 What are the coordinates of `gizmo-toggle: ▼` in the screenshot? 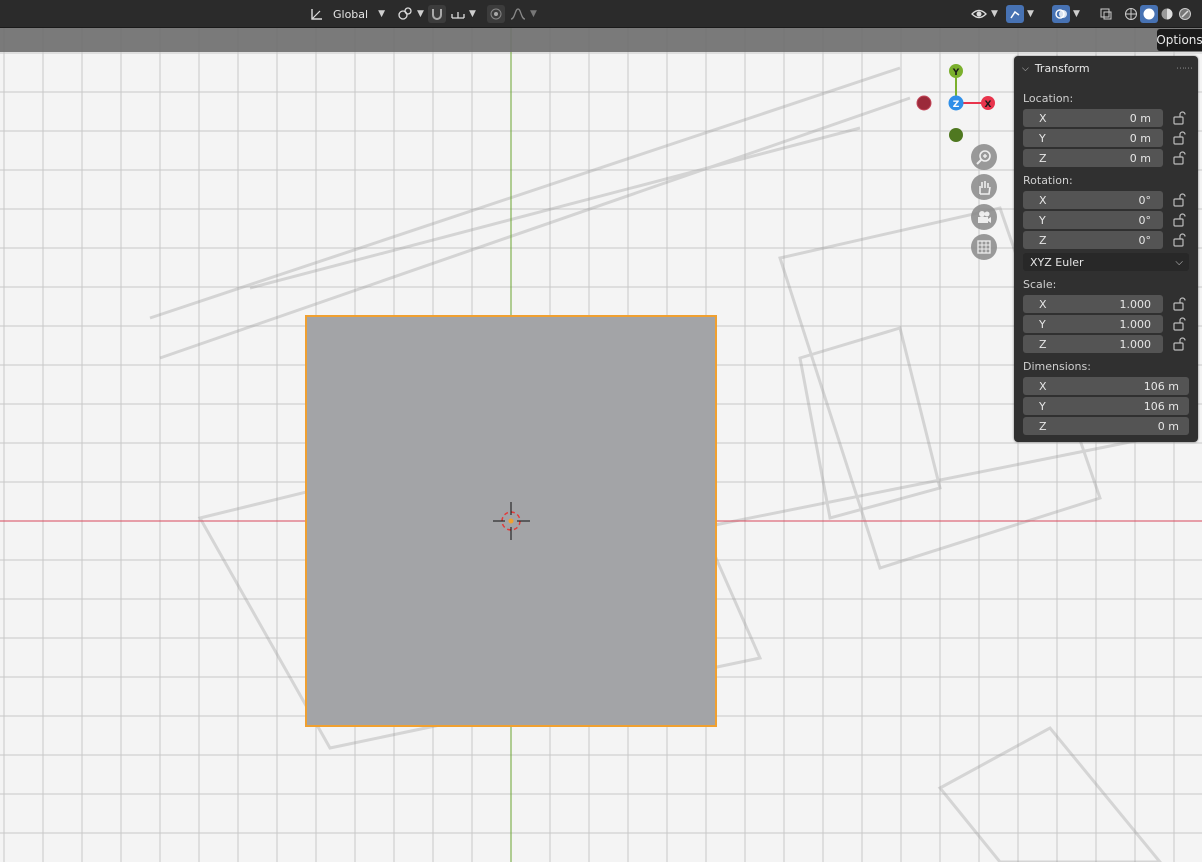 It's located at (1020, 14).